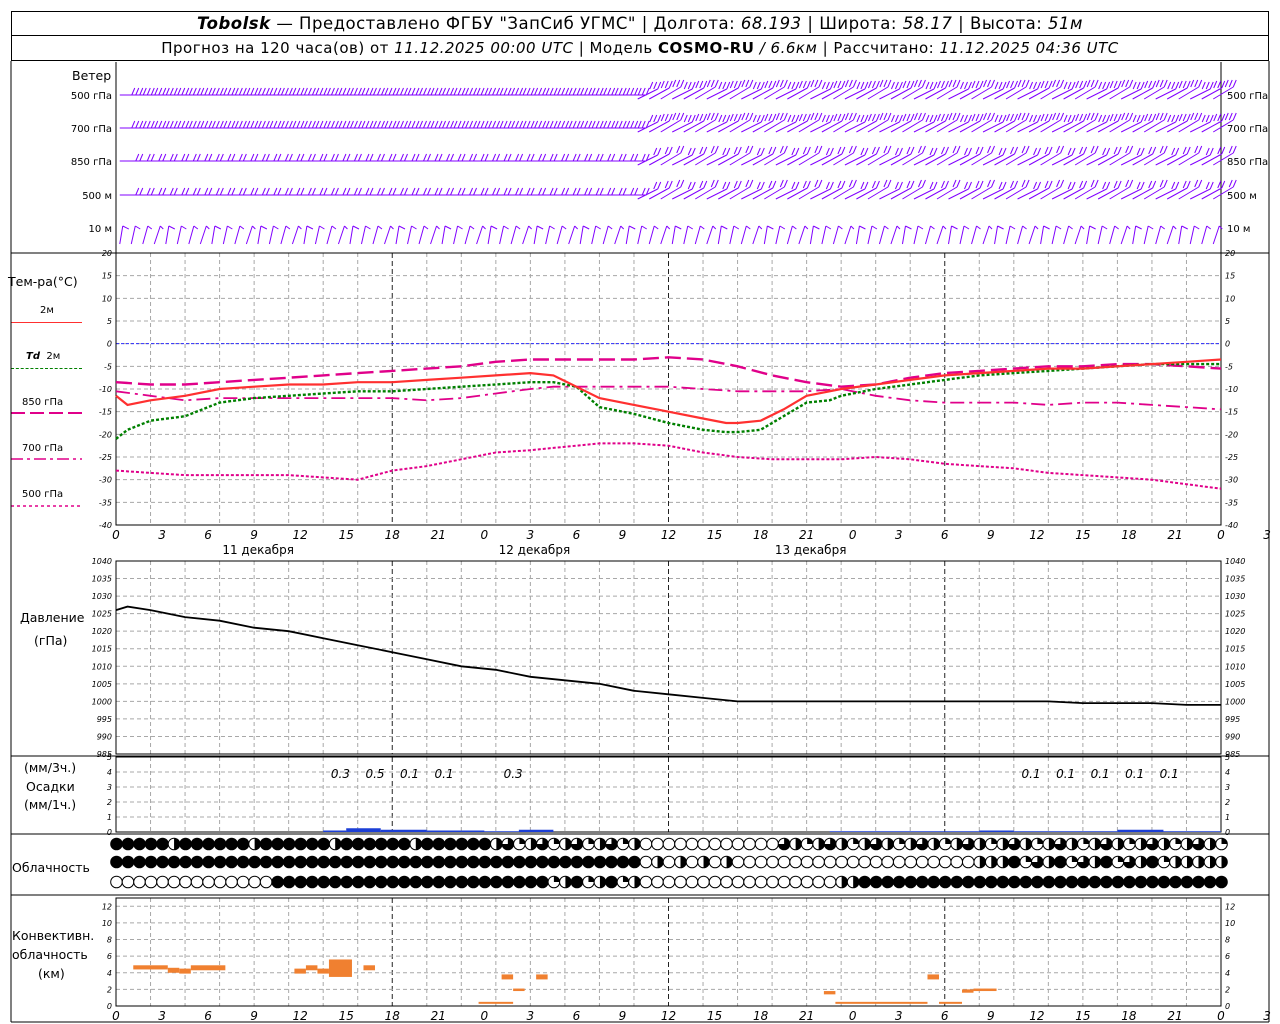 The width and height of the screenshot is (1280, 1024). I want to click on wind-level-label-left: 700 гПа, so click(91, 129).